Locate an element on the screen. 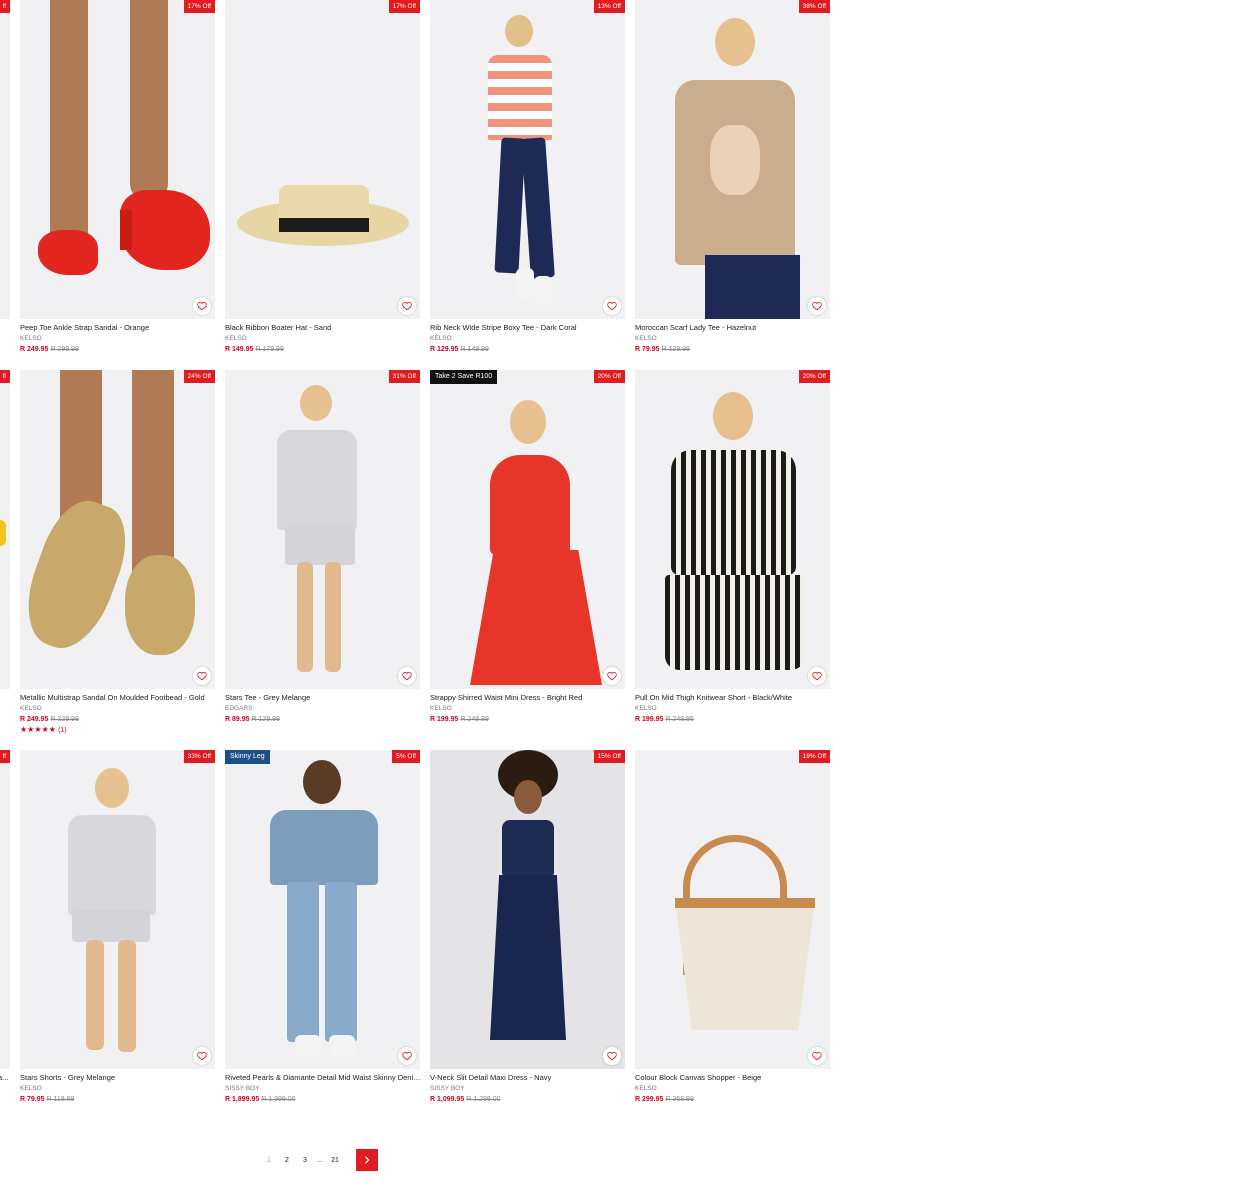  discount-badge: 38% Off is located at coordinates (814, 6).